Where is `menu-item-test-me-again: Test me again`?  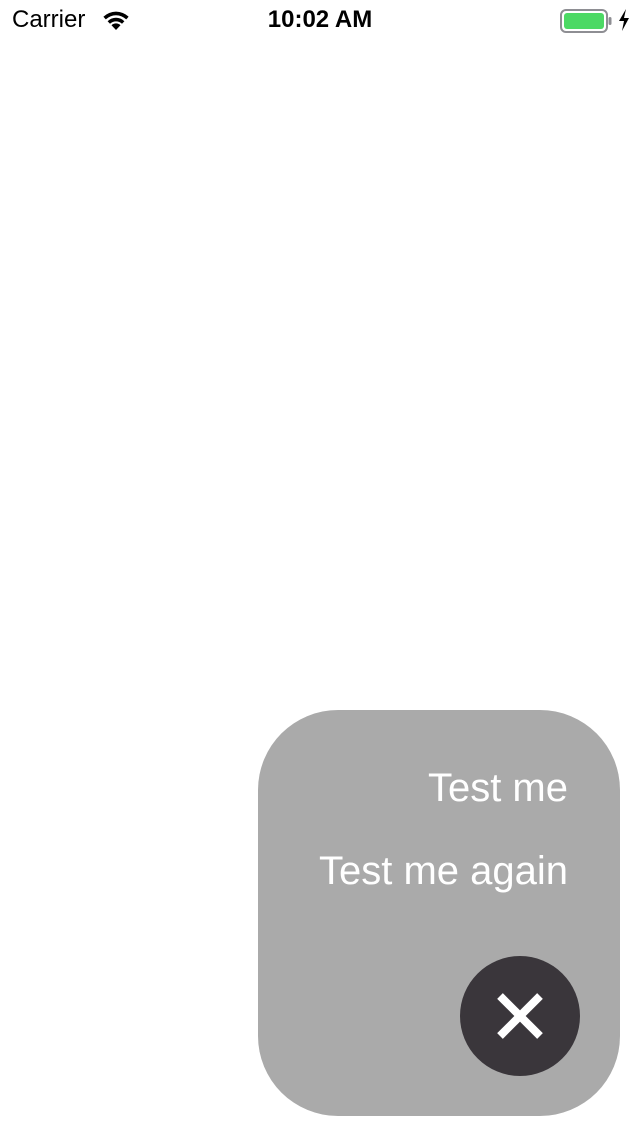
menu-item-test-me-again: Test me again is located at coordinates (443, 871).